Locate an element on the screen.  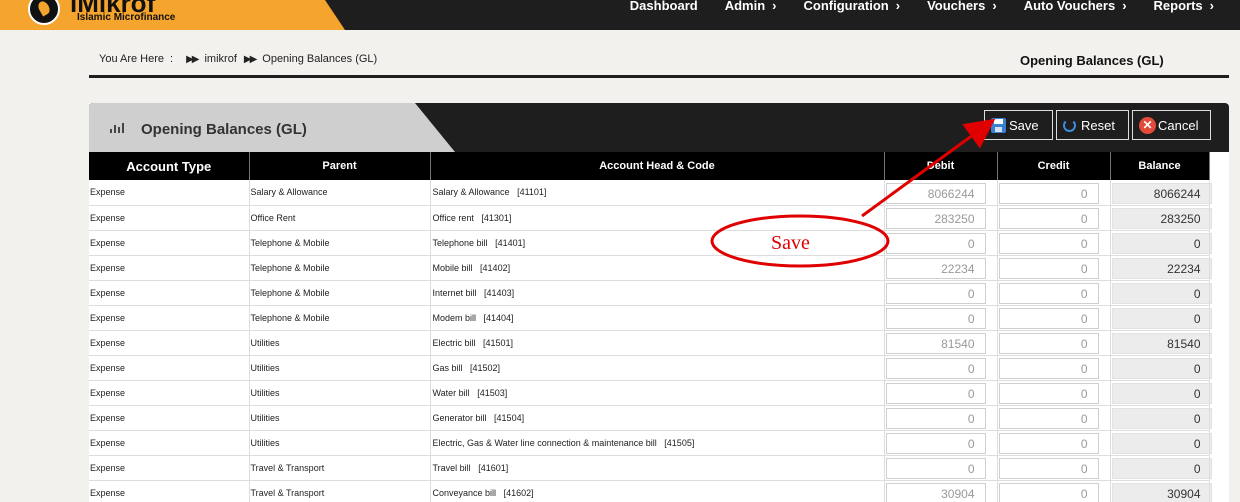
cell-account-head: Water bill [41503] is located at coordinates (657, 393).